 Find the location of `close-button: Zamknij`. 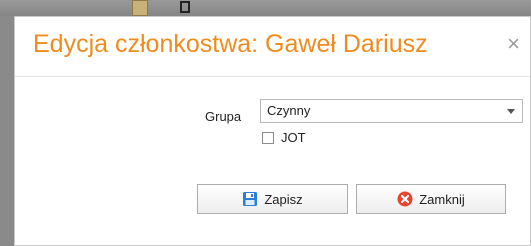

close-button: Zamknij is located at coordinates (431, 199).